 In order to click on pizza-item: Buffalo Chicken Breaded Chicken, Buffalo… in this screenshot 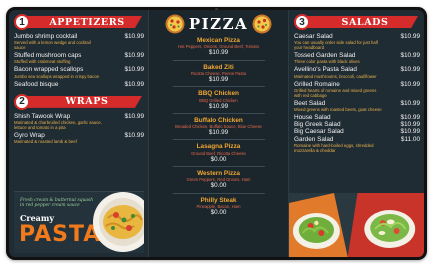, I will do `click(218, 127)`.